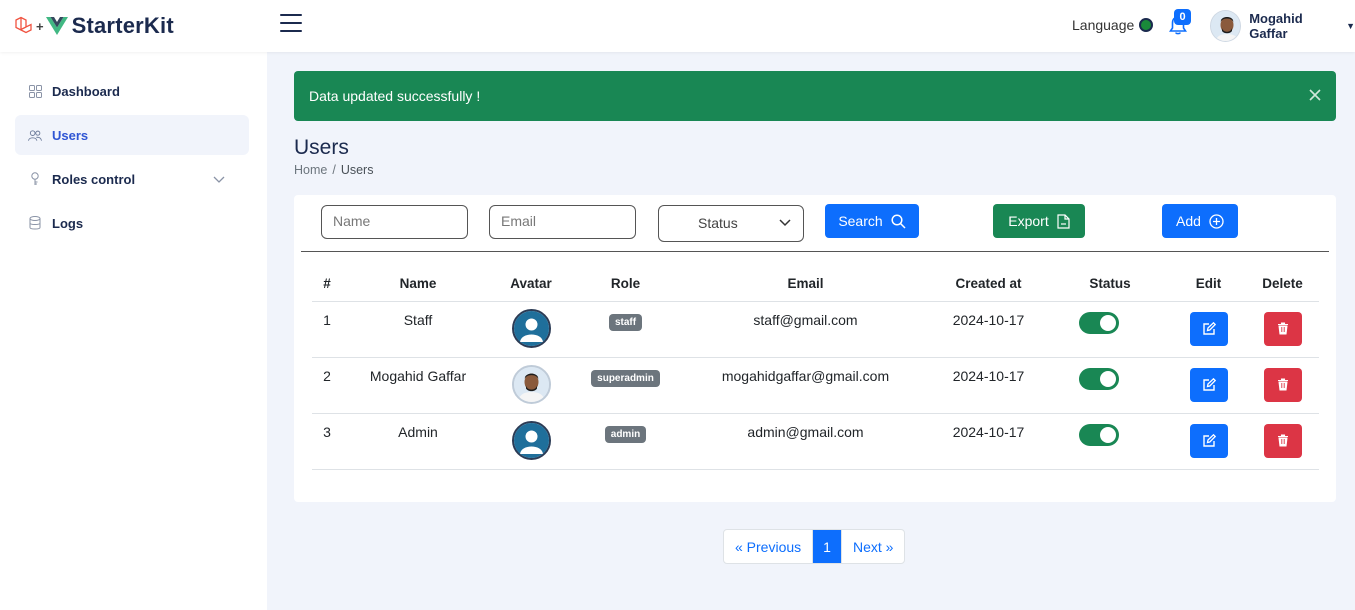 This screenshot has height=610, width=1355. Describe the element at coordinates (219, 180) in the screenshot. I see `chevron-down-icon` at that location.